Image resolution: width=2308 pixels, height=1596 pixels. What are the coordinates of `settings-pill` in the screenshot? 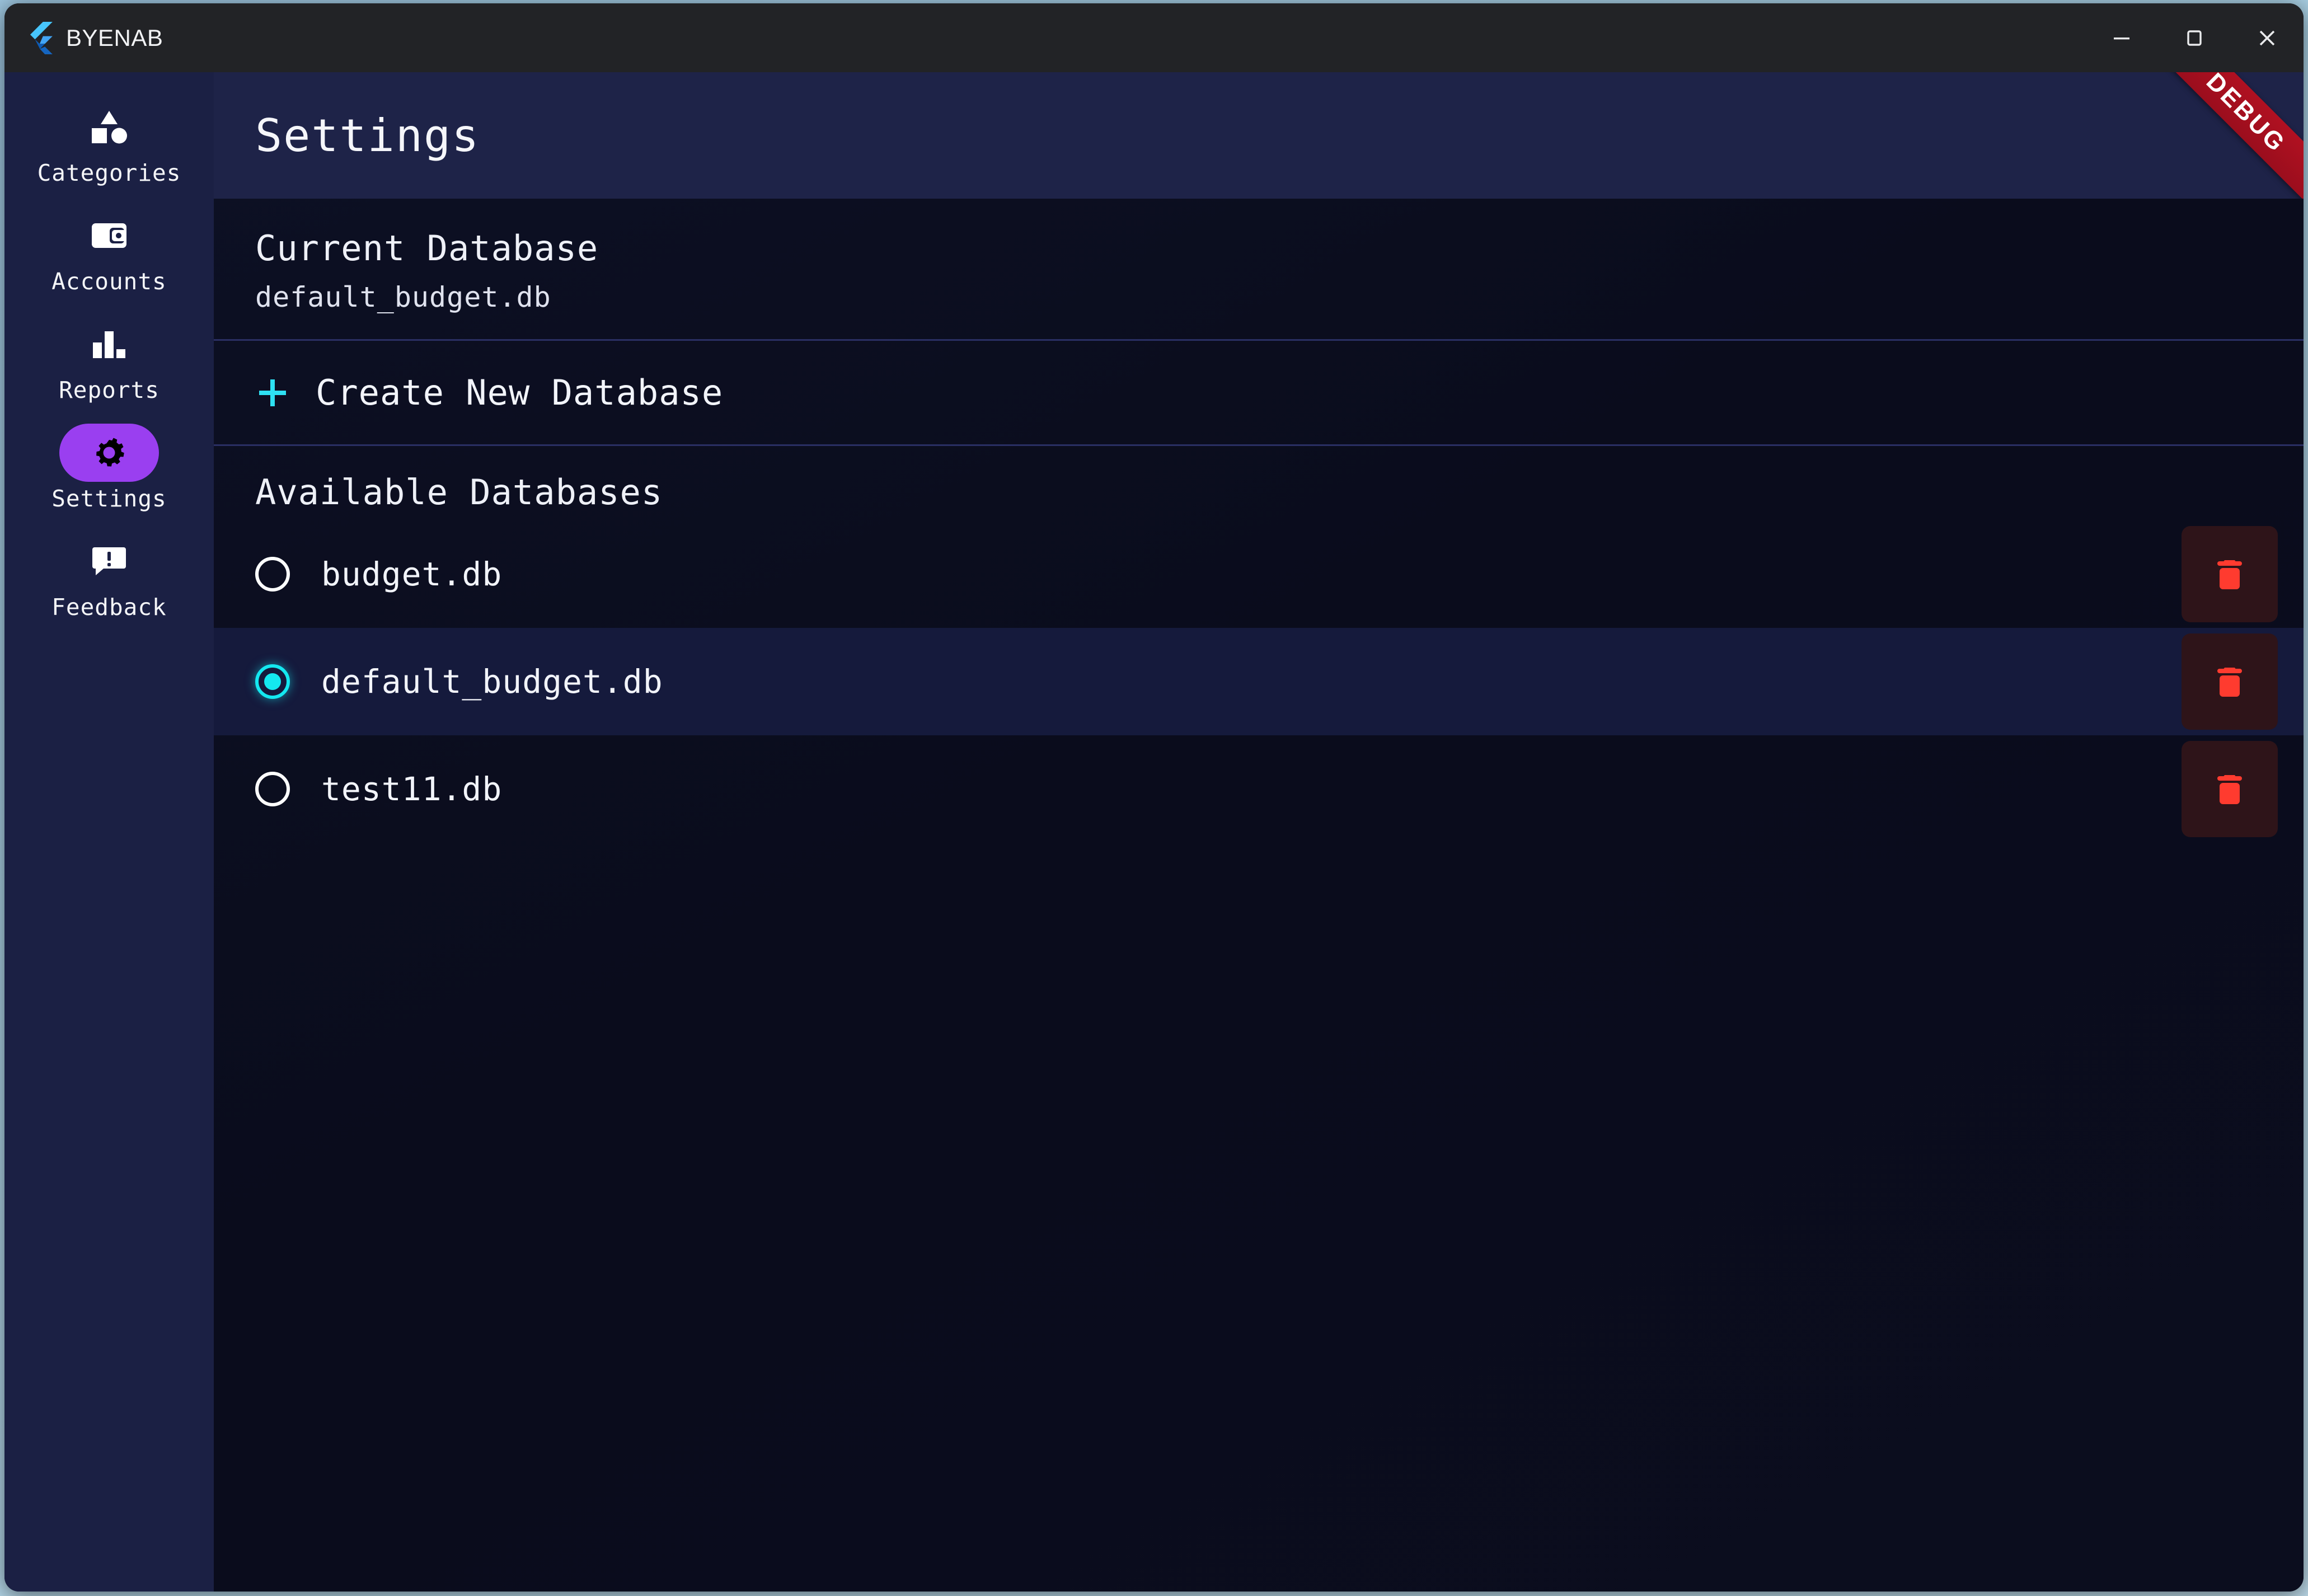 It's located at (109, 453).